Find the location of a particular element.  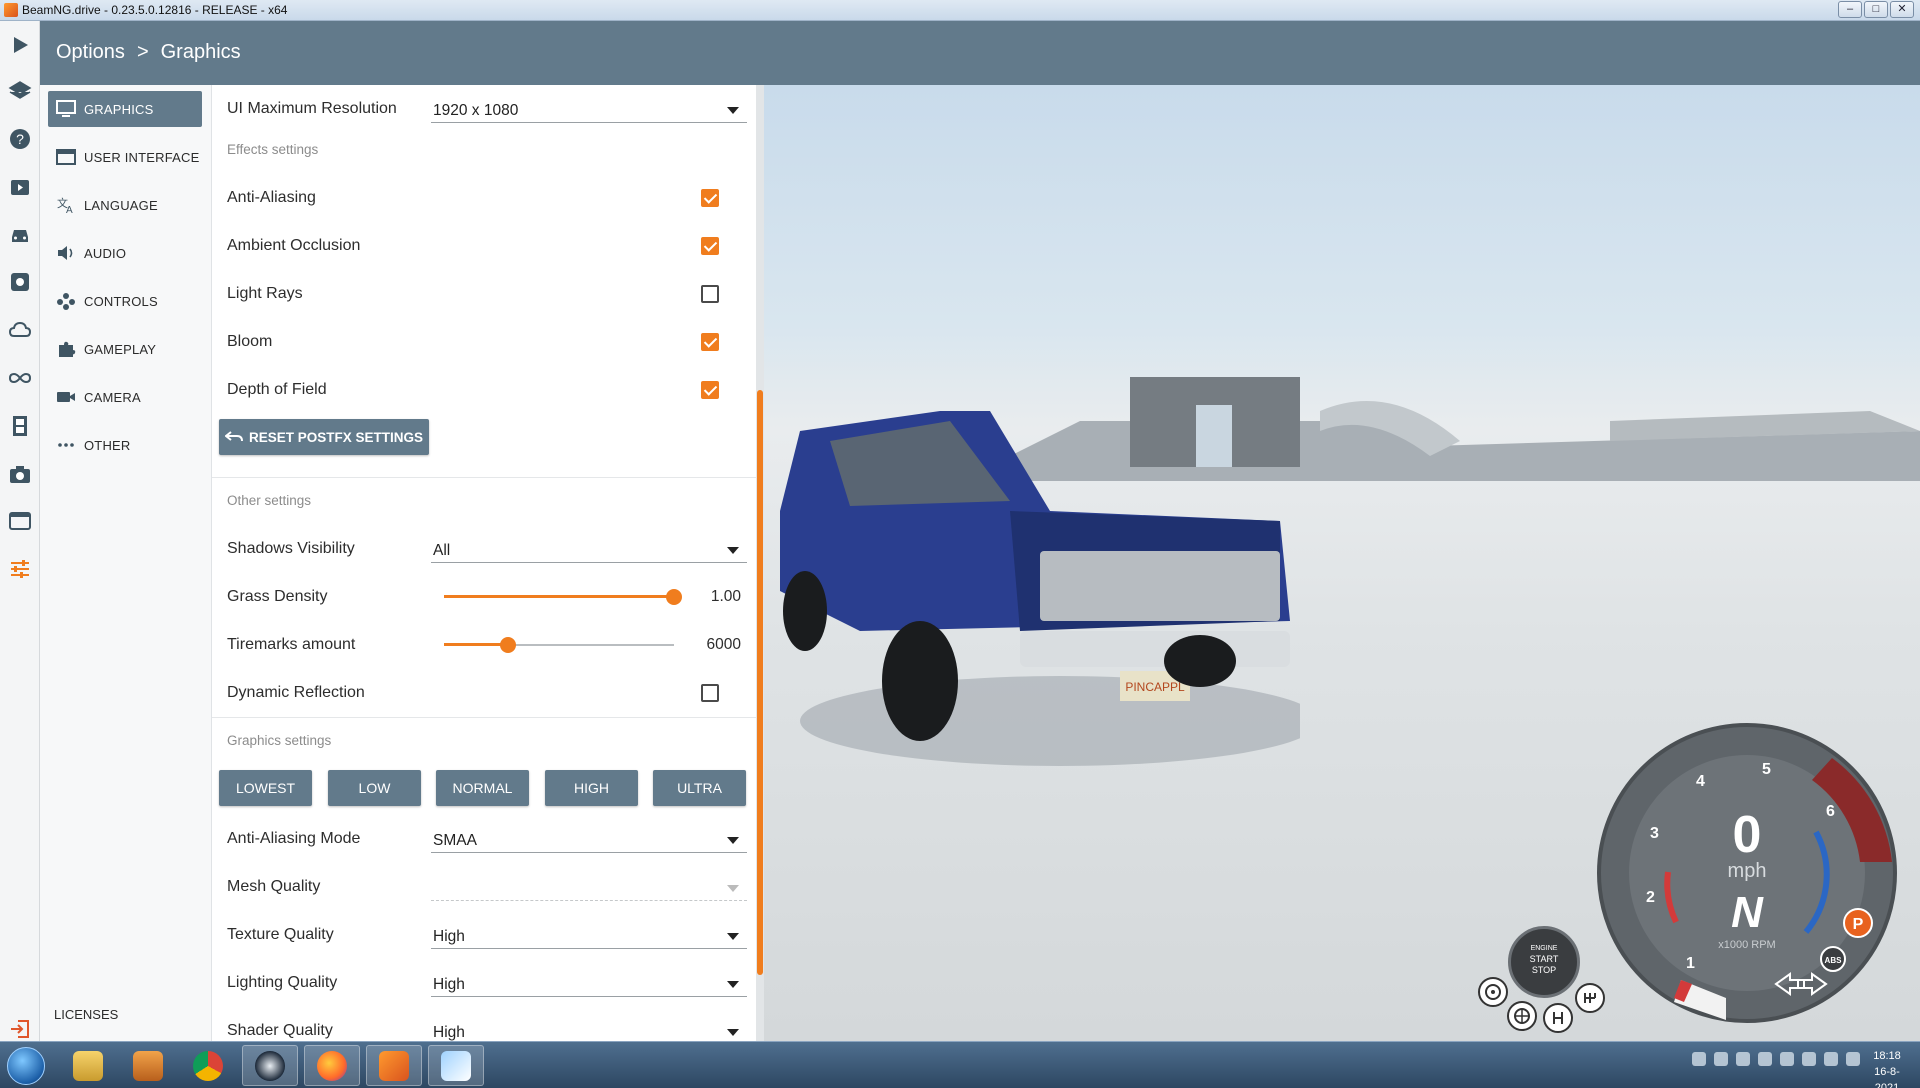

speaker-icon is located at coordinates (65, 253).